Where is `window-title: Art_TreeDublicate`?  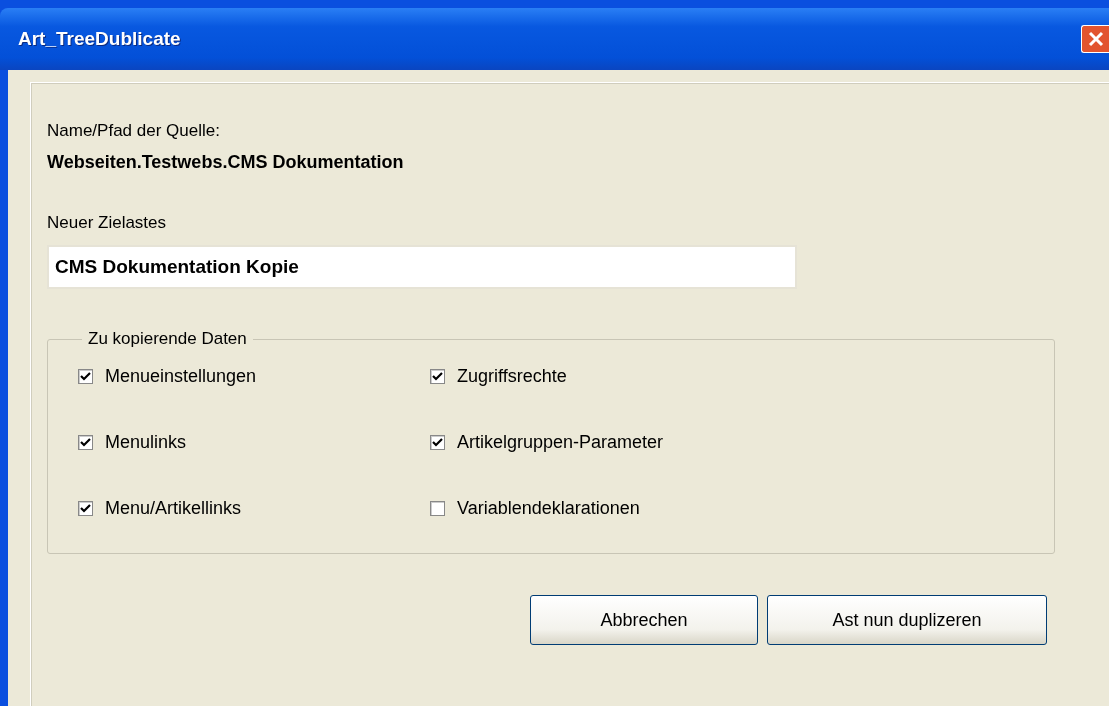 window-title: Art_TreeDublicate is located at coordinates (99, 39).